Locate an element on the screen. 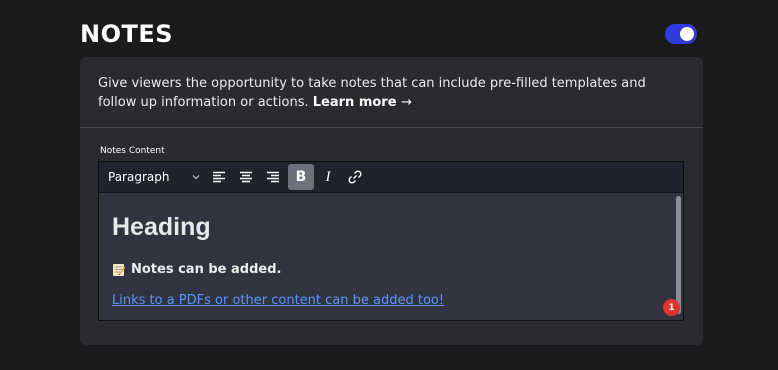  notes-toggle is located at coordinates (681, 34).